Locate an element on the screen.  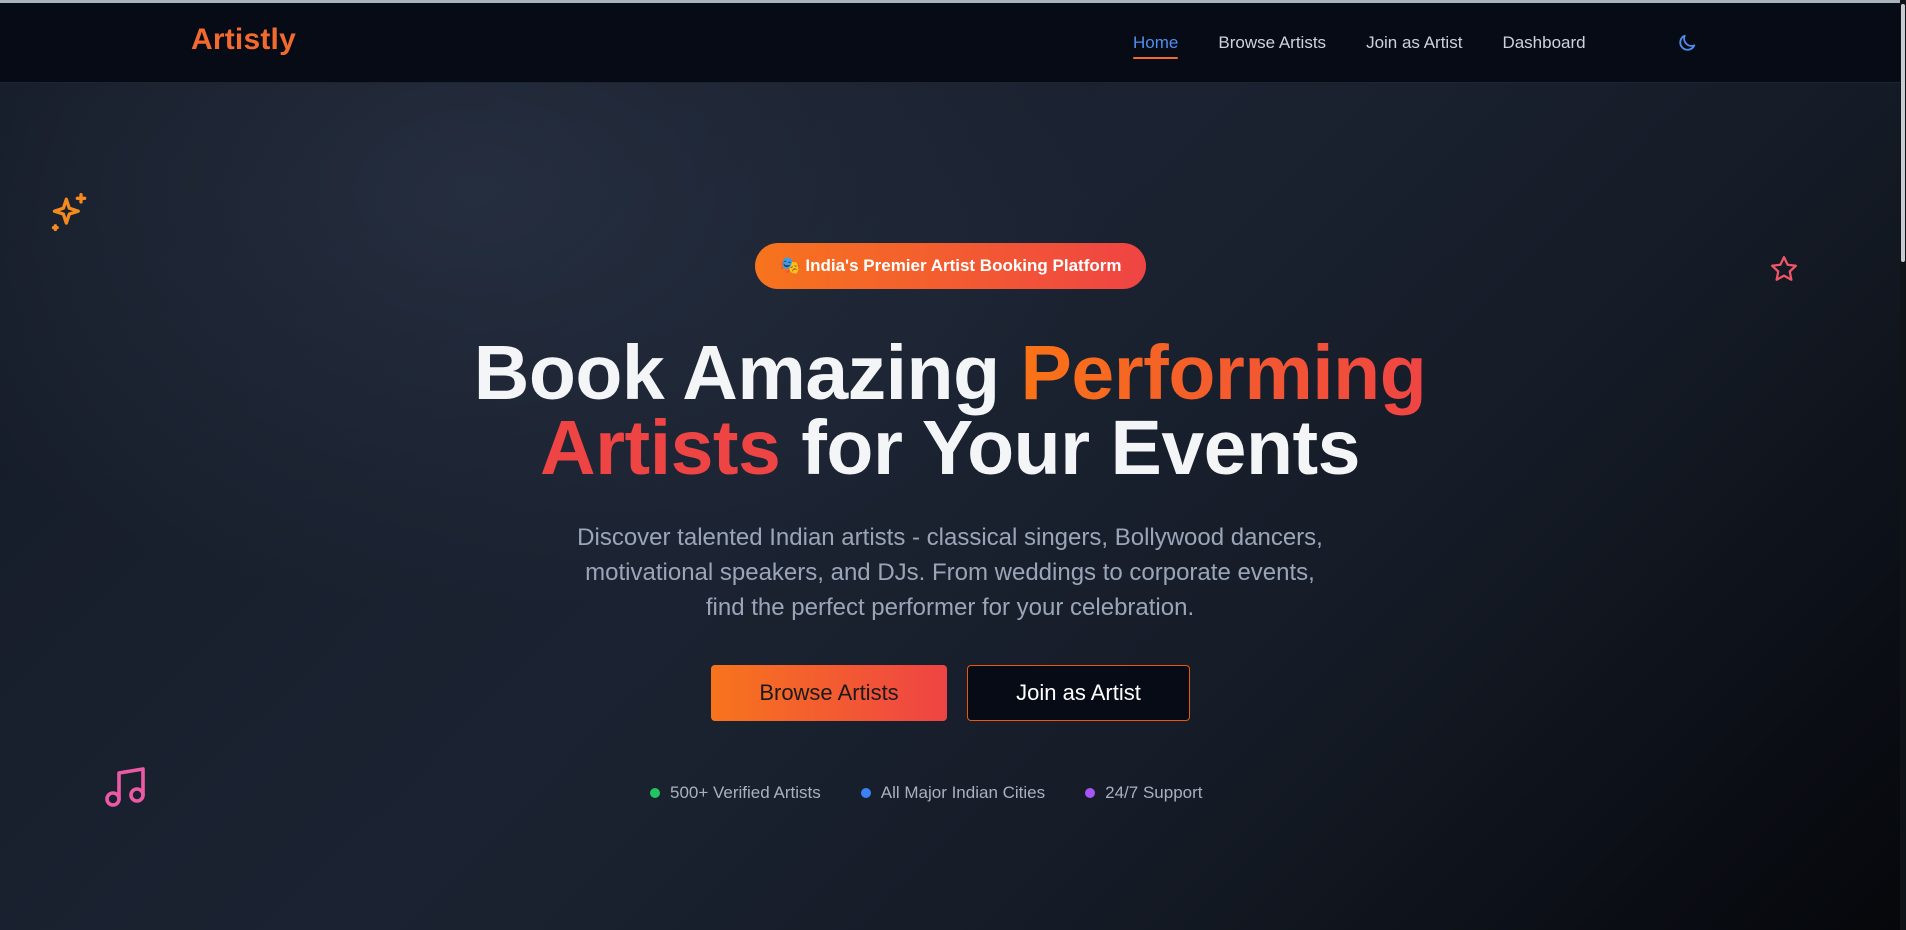
feature-item: 500+ Verified Artists is located at coordinates (735, 793).